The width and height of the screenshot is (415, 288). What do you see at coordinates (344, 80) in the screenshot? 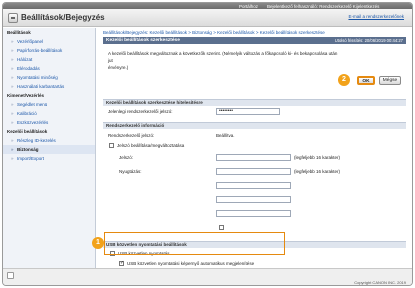
I see `step-2-badge: 2` at bounding box center [344, 80].